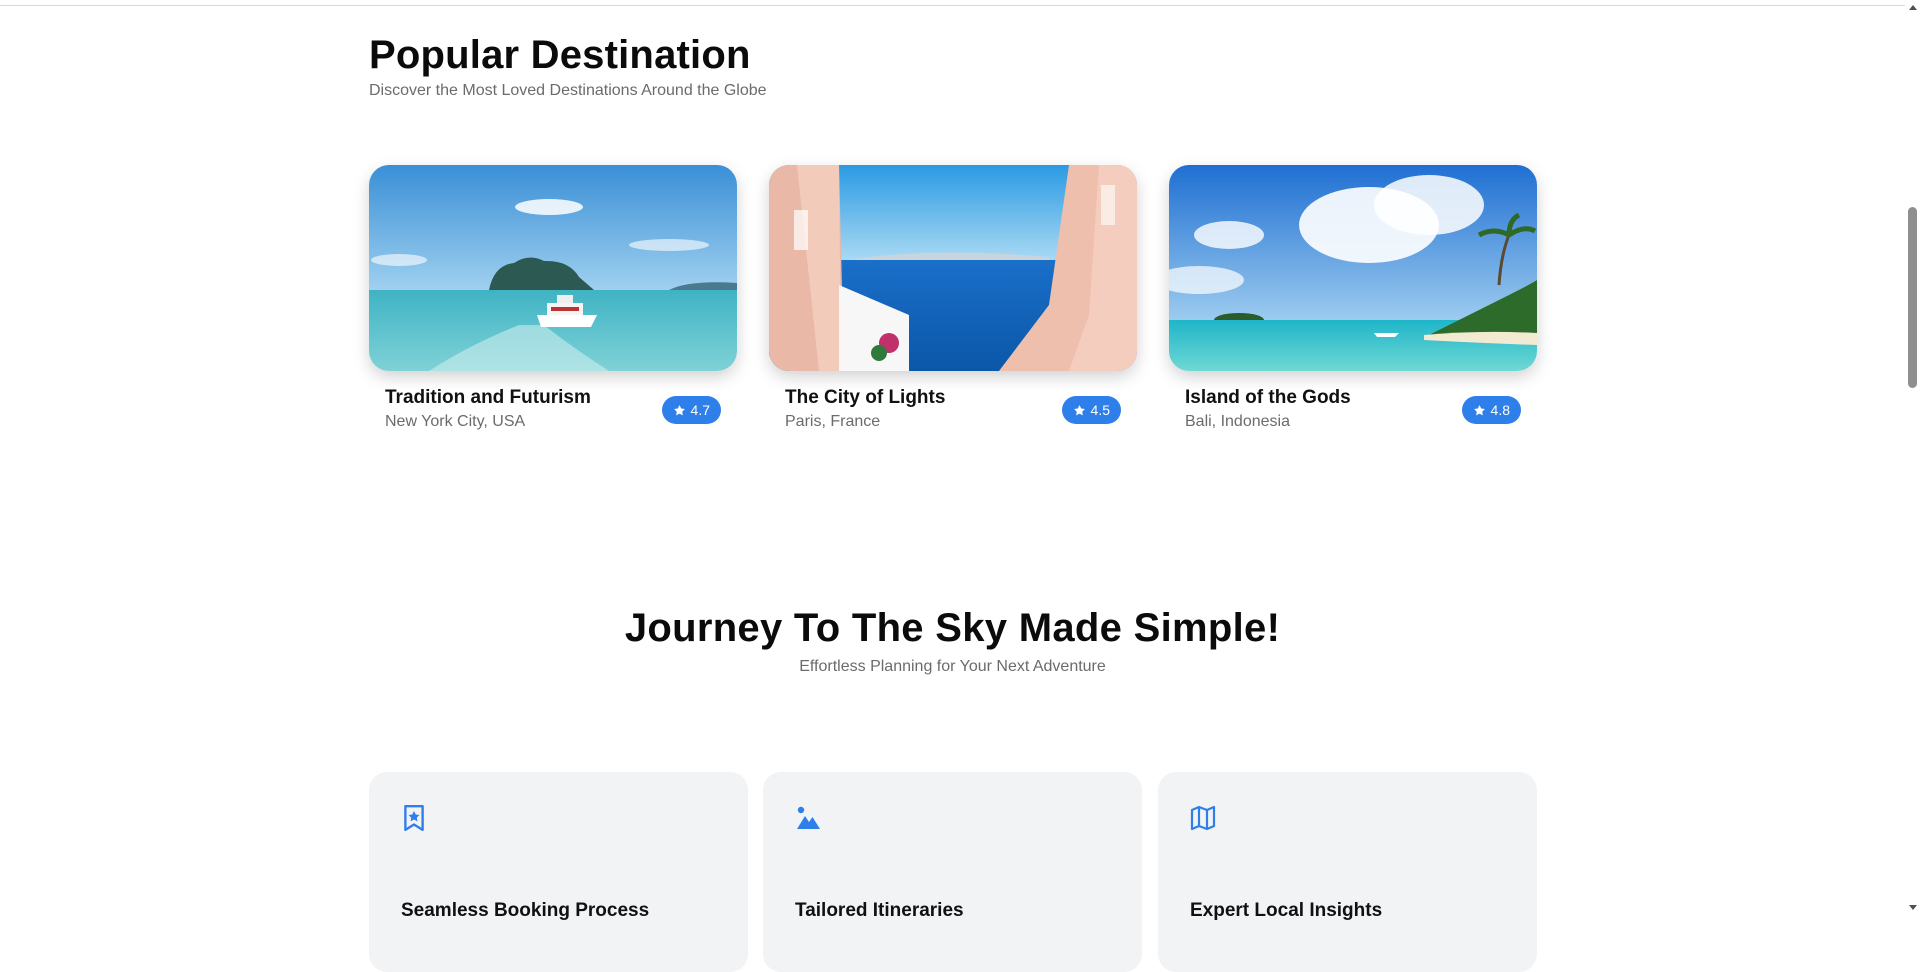 The image size is (1920, 972). Describe the element at coordinates (833, 421) in the screenshot. I see `destination-location: Paris, France` at that location.